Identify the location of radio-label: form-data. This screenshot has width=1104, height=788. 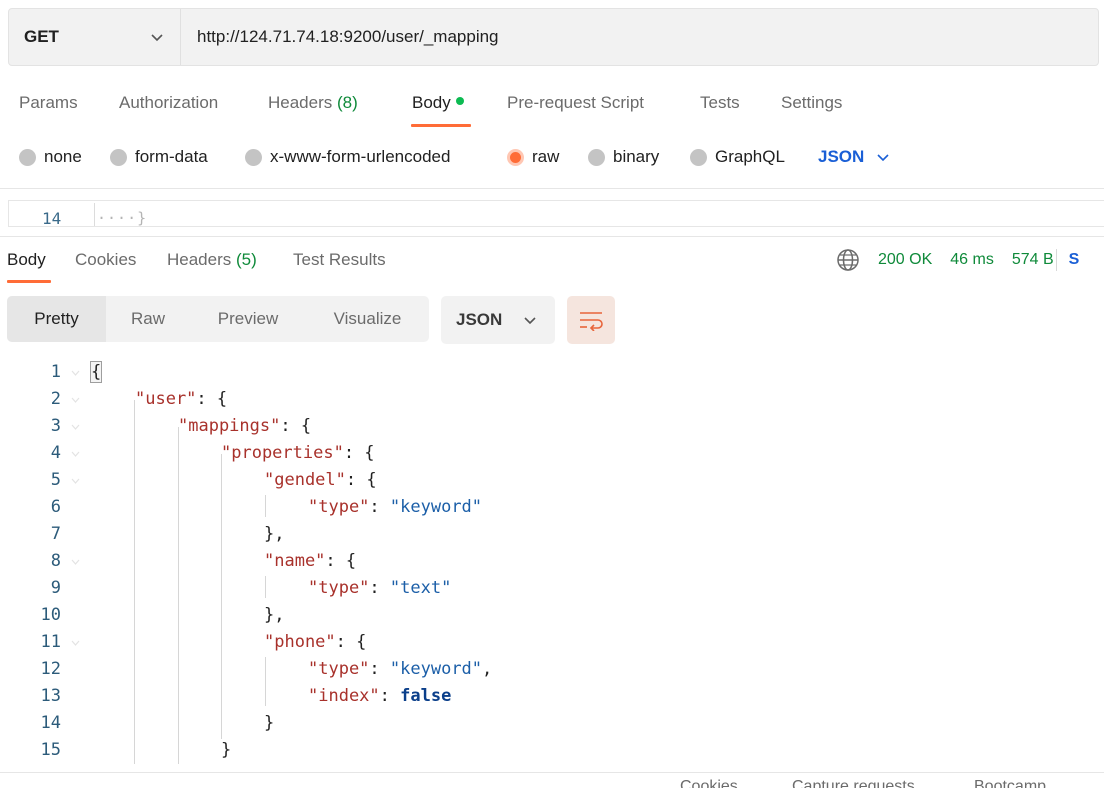
(171, 156).